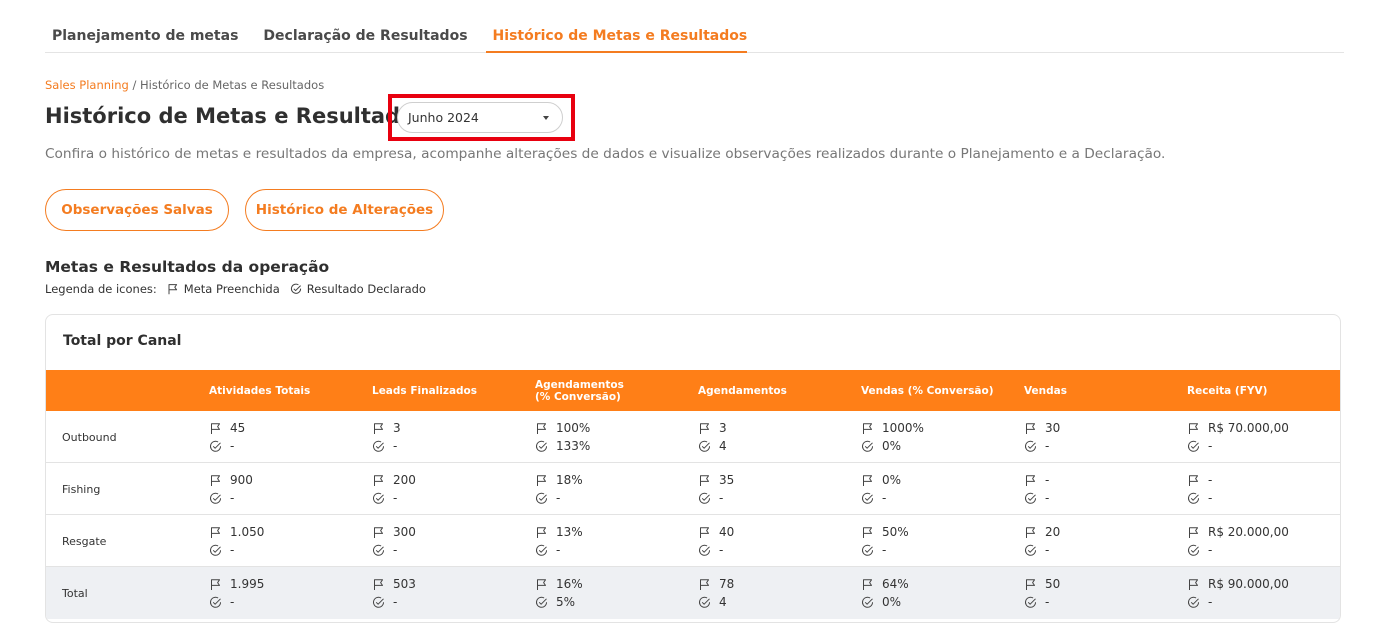 The image size is (1400, 634). I want to click on row-label: Total, so click(75, 593).